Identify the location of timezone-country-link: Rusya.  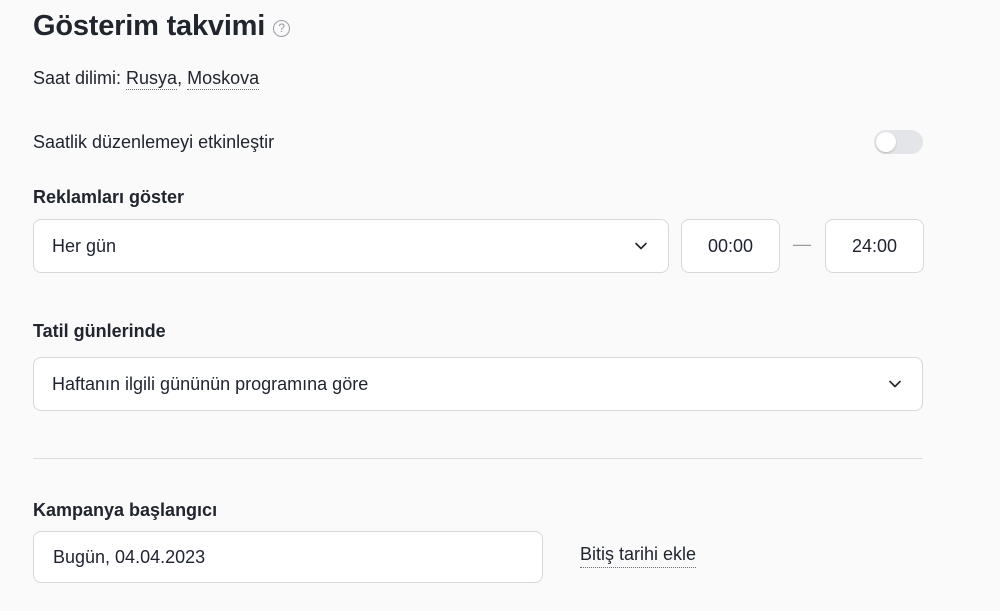
(152, 79).